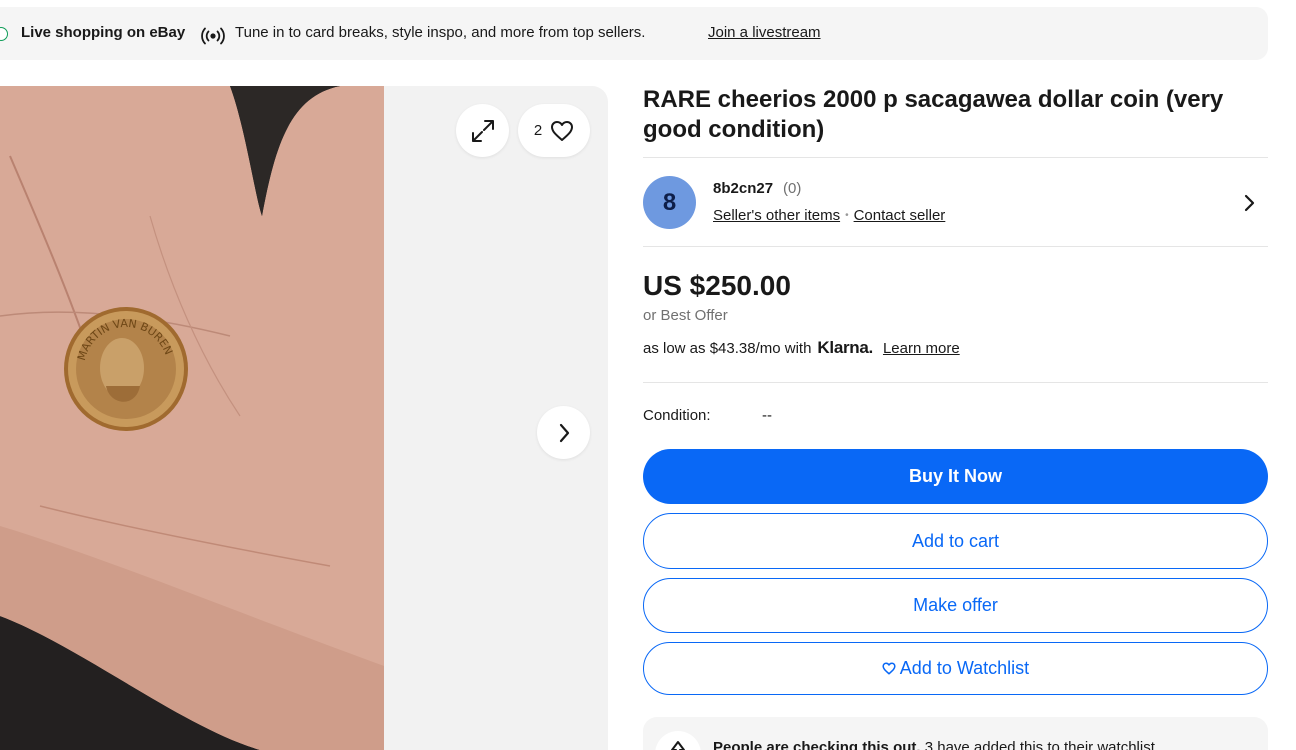 The width and height of the screenshot is (1296, 750). What do you see at coordinates (817, 744) in the screenshot?
I see `notice-bold-text: People are checking this out.` at bounding box center [817, 744].